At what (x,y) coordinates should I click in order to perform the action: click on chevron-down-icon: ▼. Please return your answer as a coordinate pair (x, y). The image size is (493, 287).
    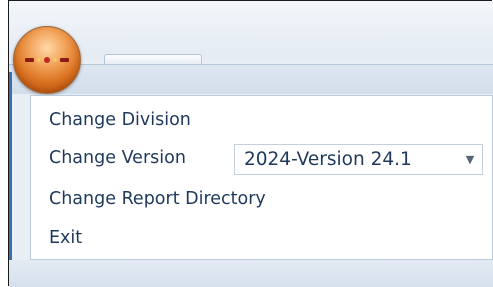
    Looking at the image, I should click on (470, 159).